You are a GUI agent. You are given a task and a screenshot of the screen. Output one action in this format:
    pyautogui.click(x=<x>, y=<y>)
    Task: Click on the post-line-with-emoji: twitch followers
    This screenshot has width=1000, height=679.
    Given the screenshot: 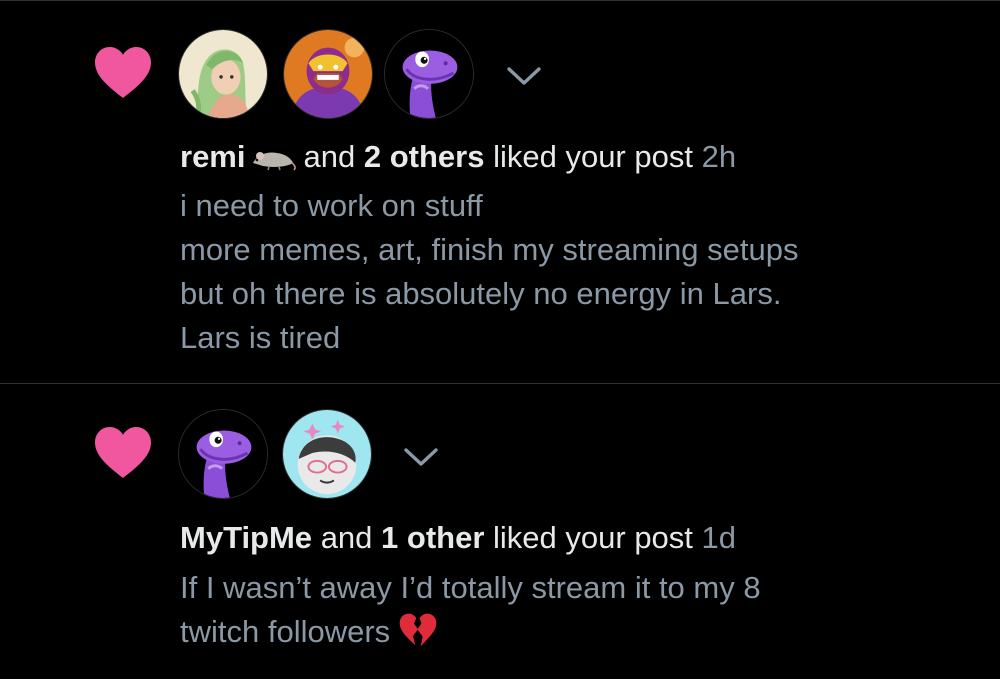 What is the action you would take?
    pyautogui.click(x=470, y=632)
    